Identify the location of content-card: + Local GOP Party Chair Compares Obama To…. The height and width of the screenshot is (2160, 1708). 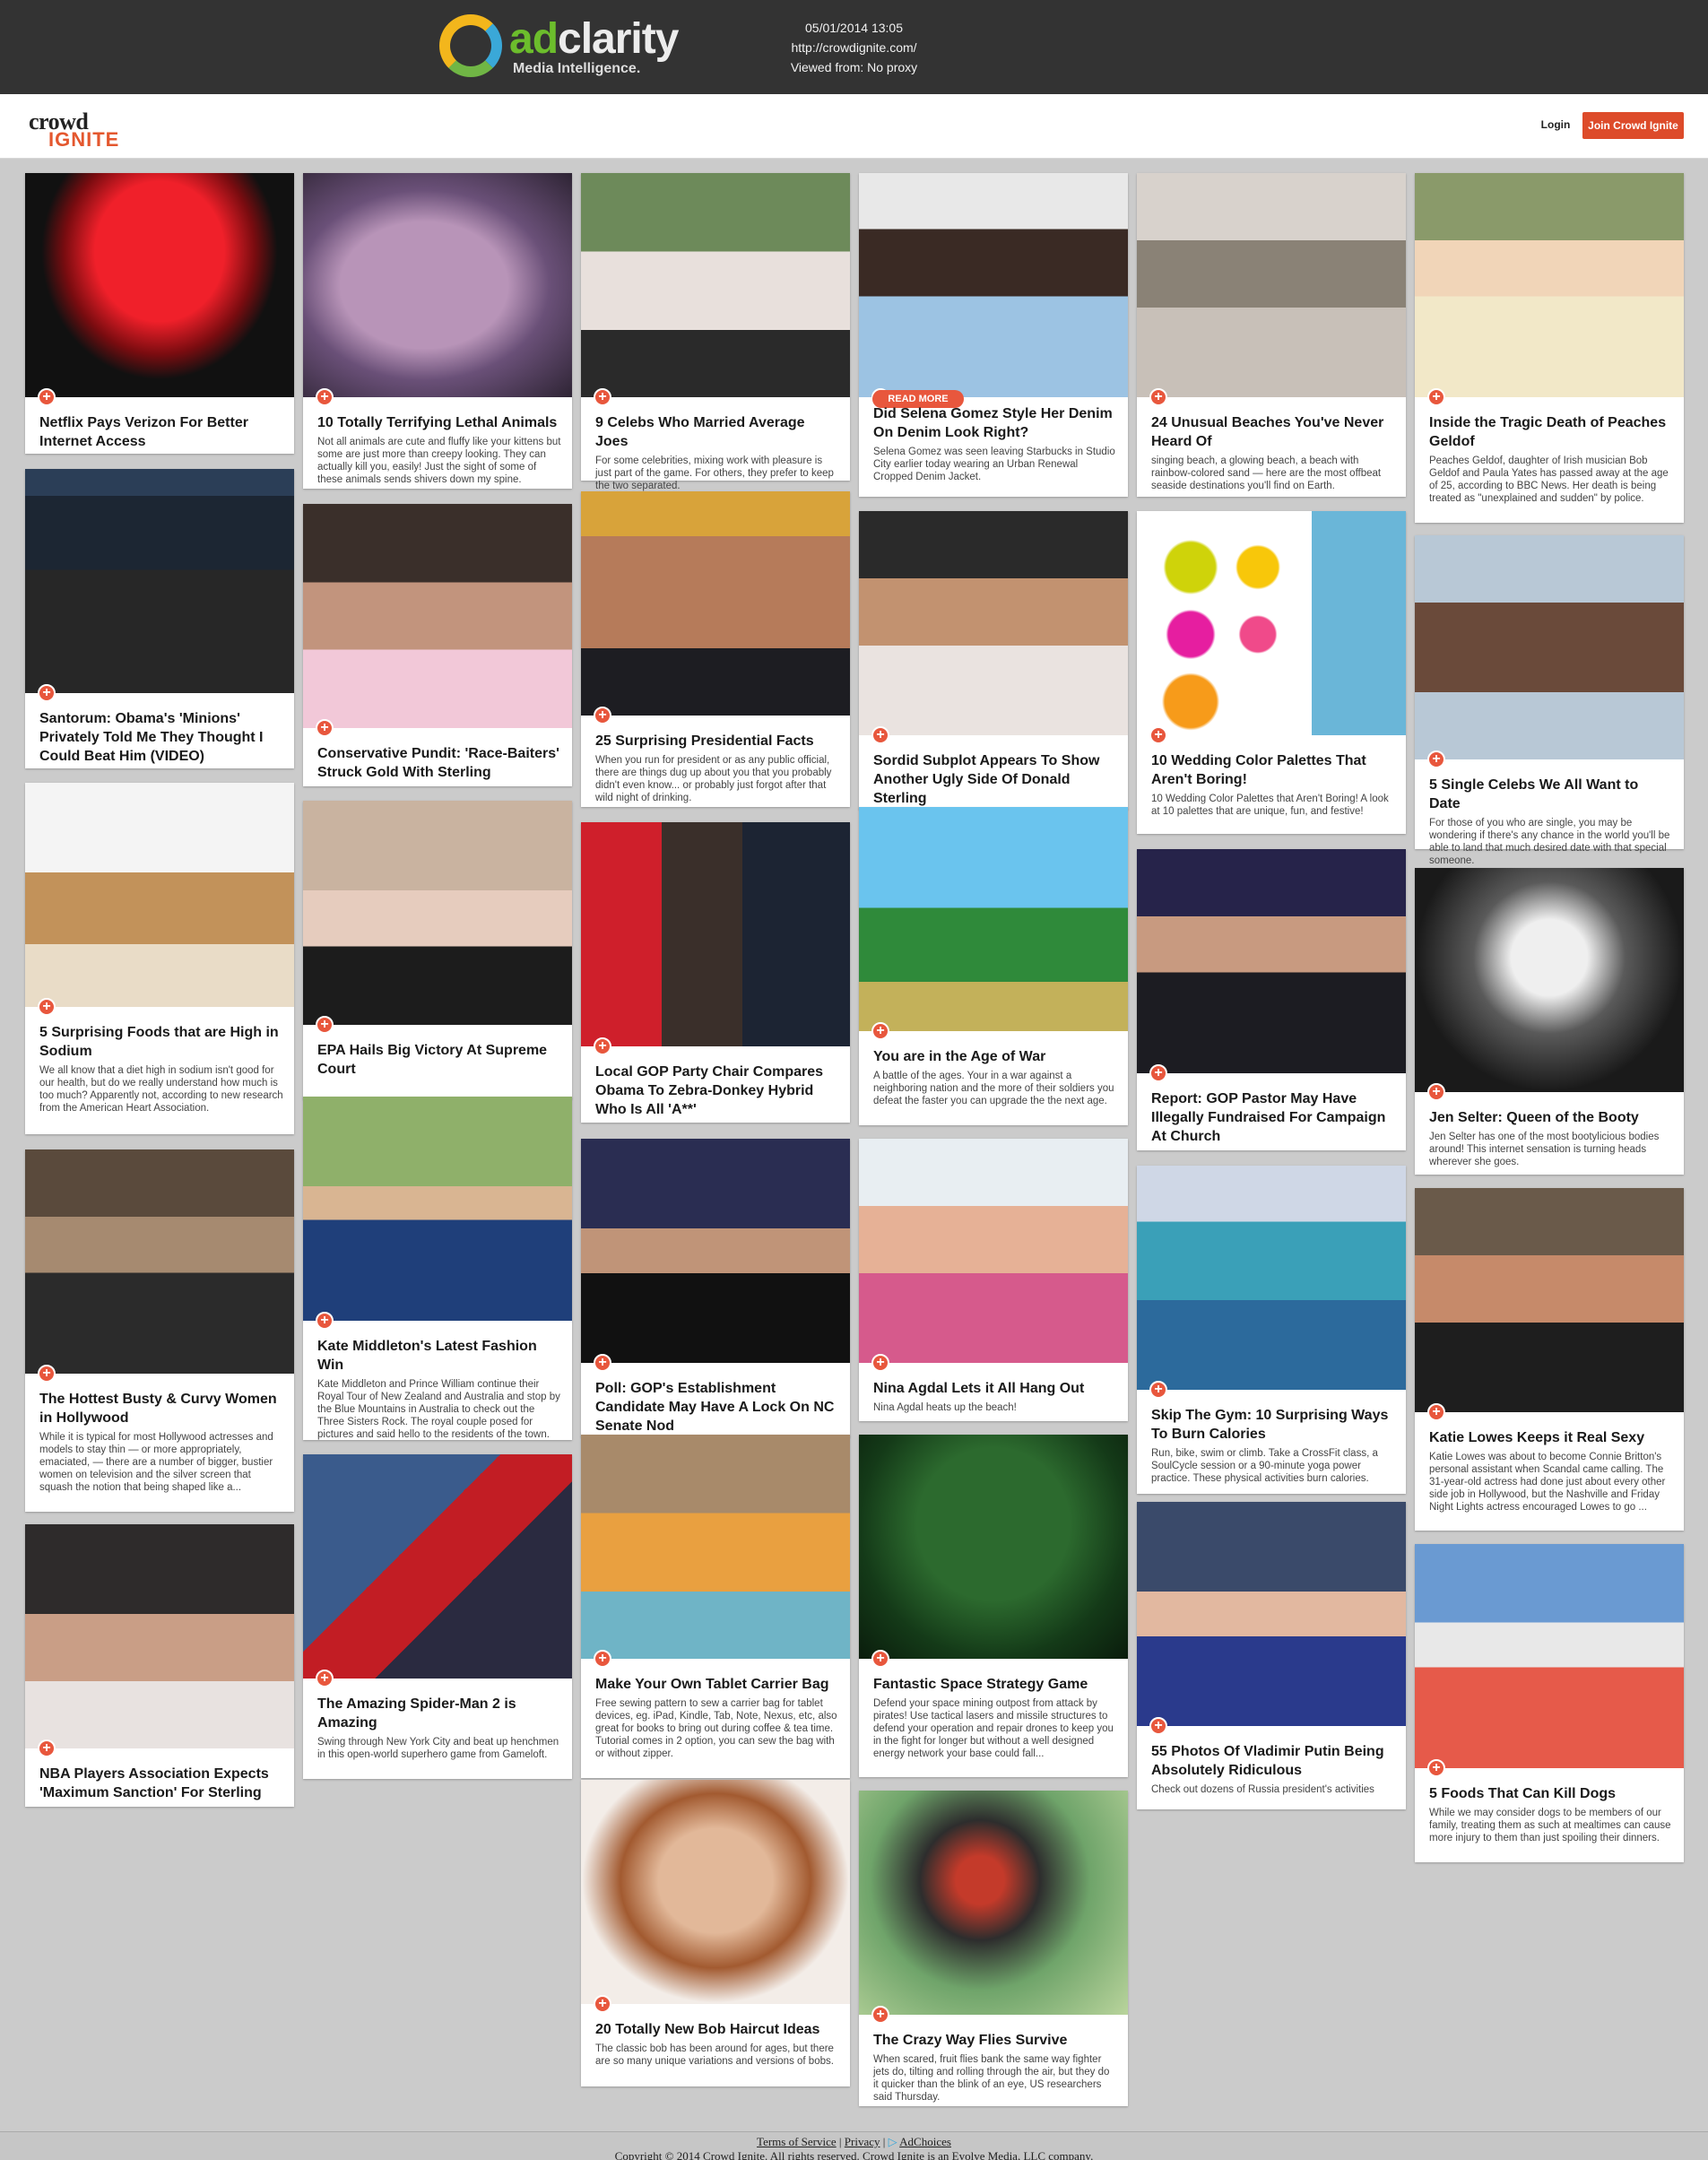
(715, 972).